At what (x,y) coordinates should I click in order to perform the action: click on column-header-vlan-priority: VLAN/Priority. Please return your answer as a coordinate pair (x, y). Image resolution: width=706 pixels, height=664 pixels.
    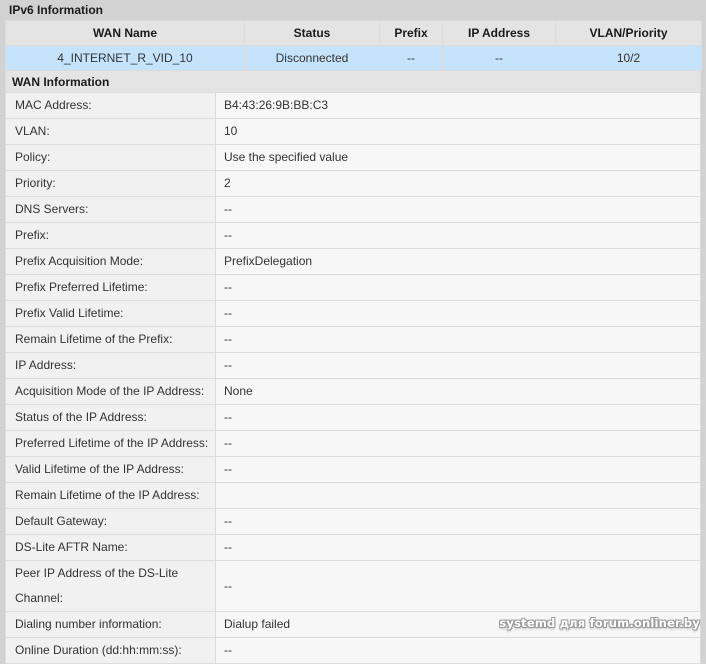
    Looking at the image, I should click on (628, 33).